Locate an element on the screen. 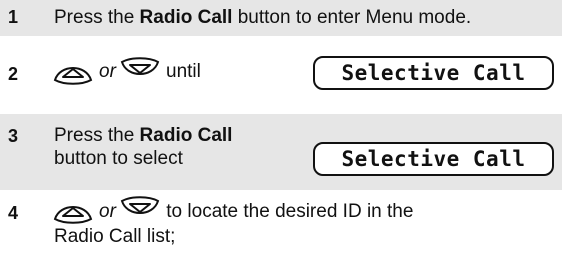 This screenshot has height=263, width=562. until-text: until is located at coordinates (183, 71).